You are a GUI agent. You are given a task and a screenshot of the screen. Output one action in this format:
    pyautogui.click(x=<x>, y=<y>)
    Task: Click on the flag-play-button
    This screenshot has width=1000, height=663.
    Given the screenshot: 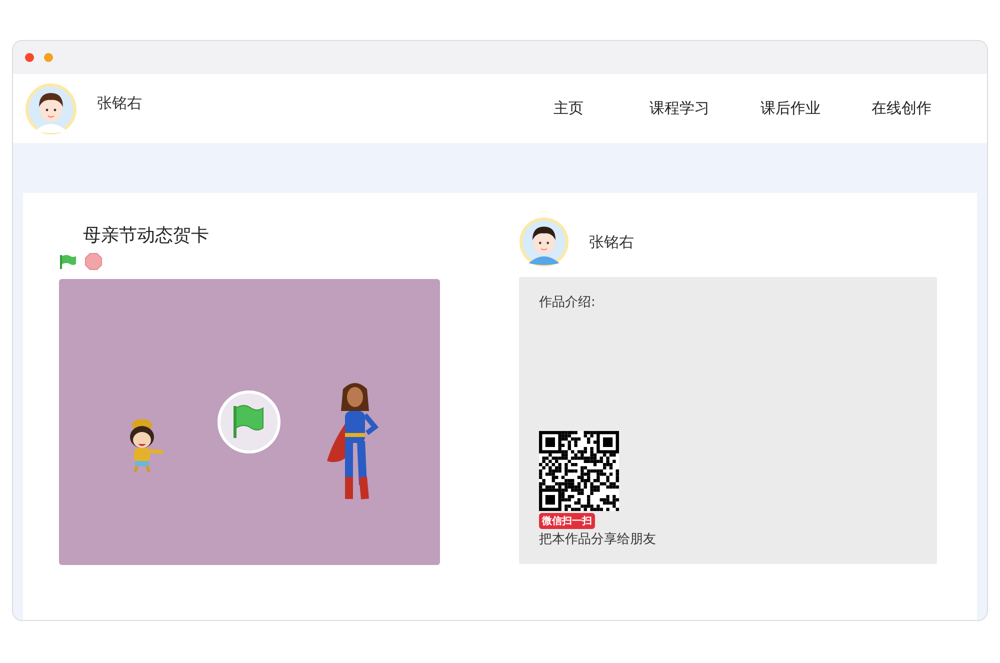 What is the action you would take?
    pyautogui.click(x=249, y=422)
    